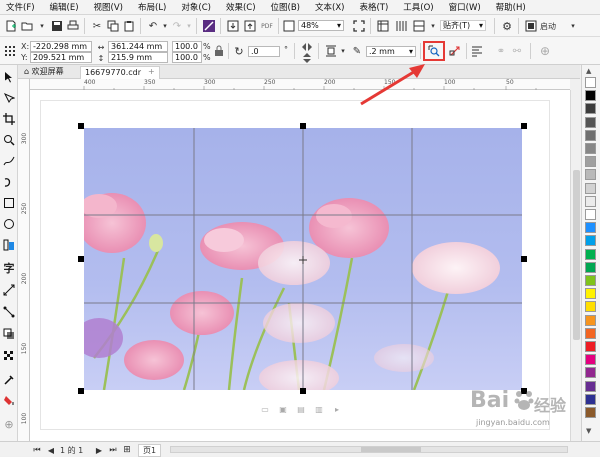  Describe the element at coordinates (9, 290) in the screenshot. I see `dimension-tool-icon` at that location.